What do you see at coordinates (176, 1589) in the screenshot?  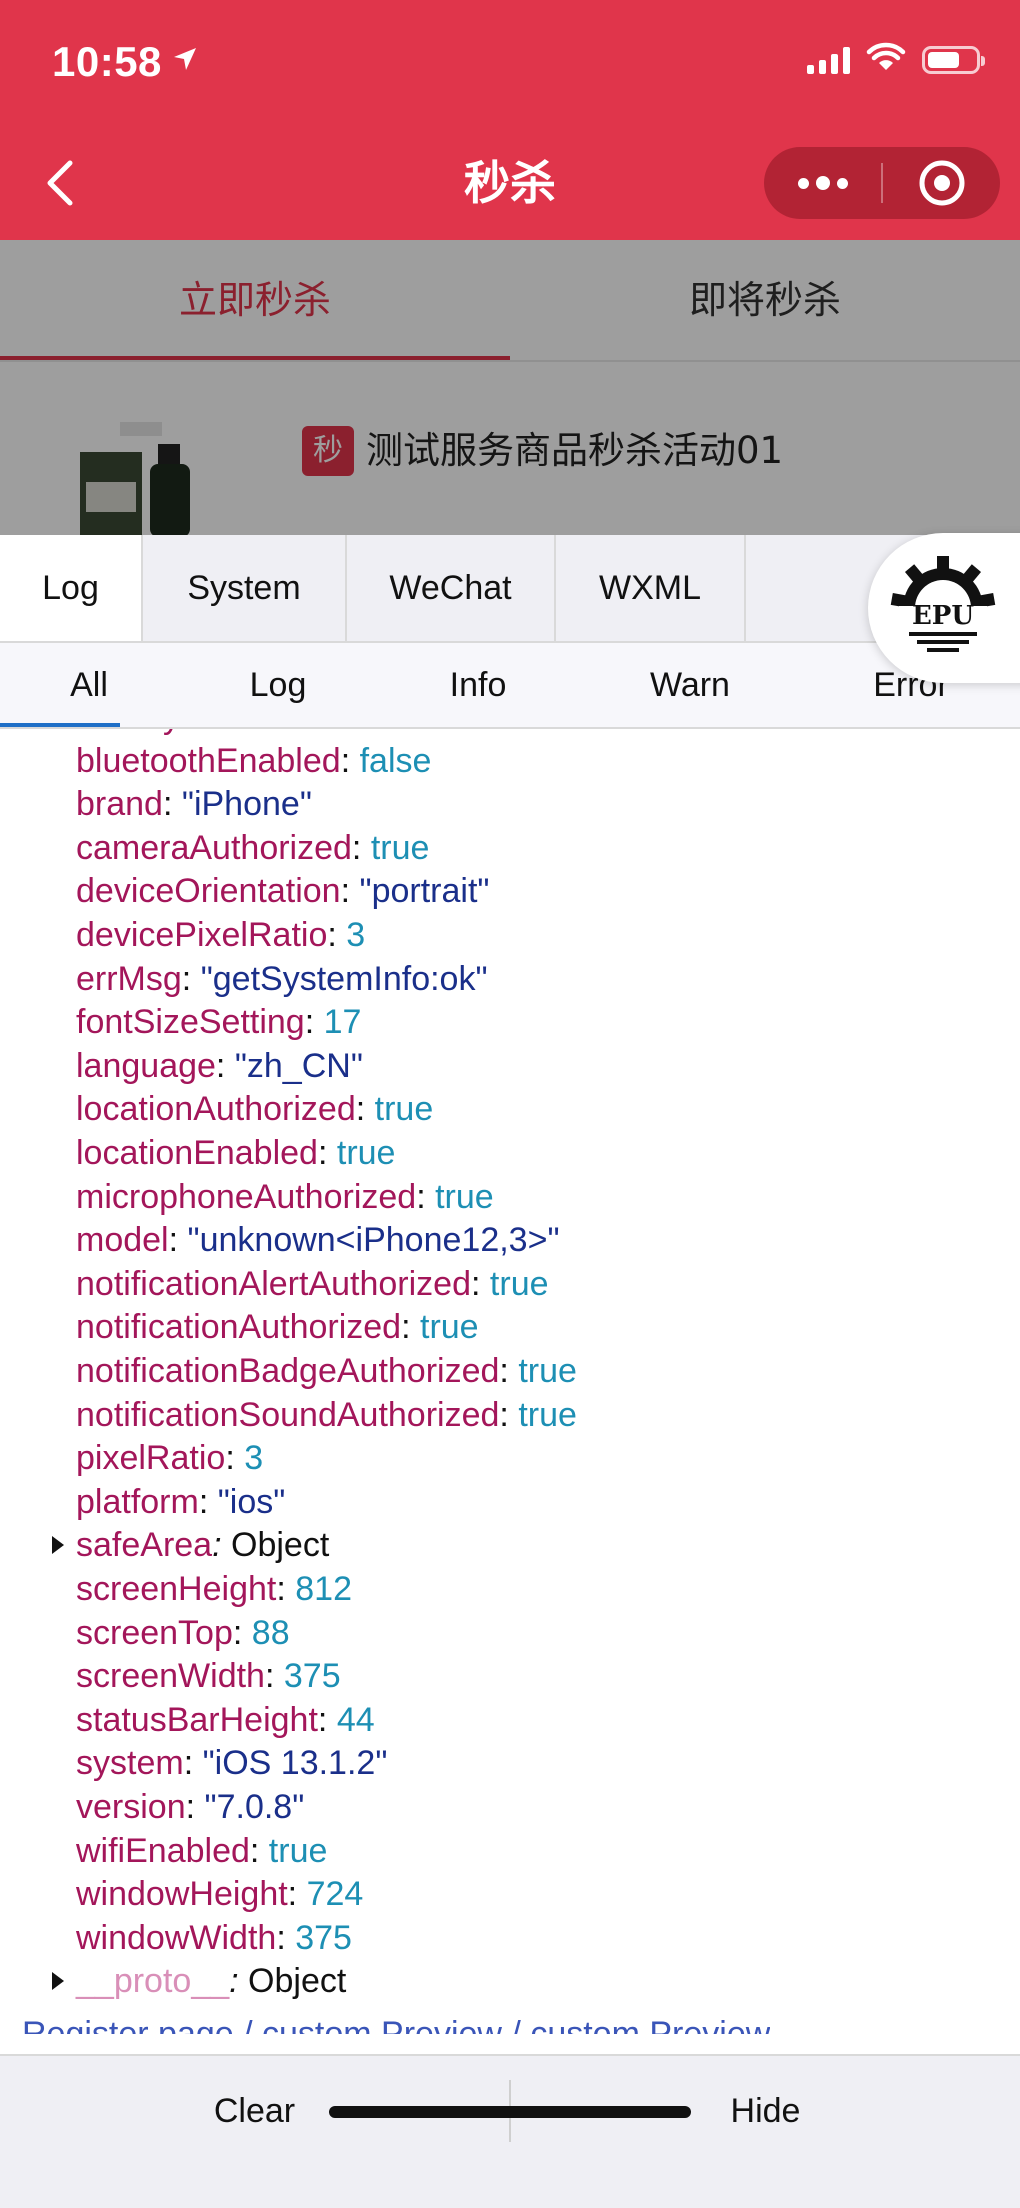 I see `log-key: screenHeight` at bounding box center [176, 1589].